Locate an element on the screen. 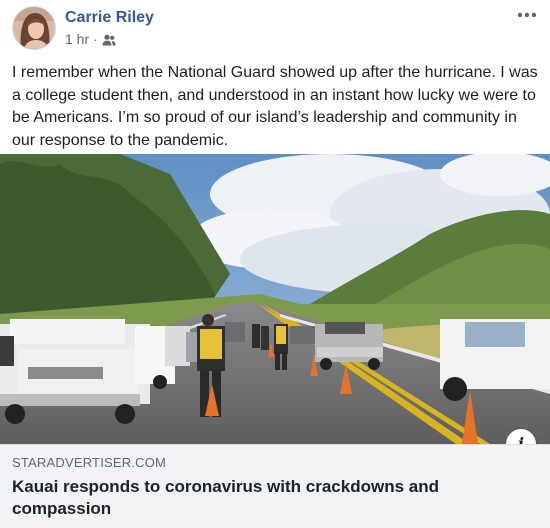 This screenshot has height=528, width=550. friends-icon is located at coordinates (109, 39).